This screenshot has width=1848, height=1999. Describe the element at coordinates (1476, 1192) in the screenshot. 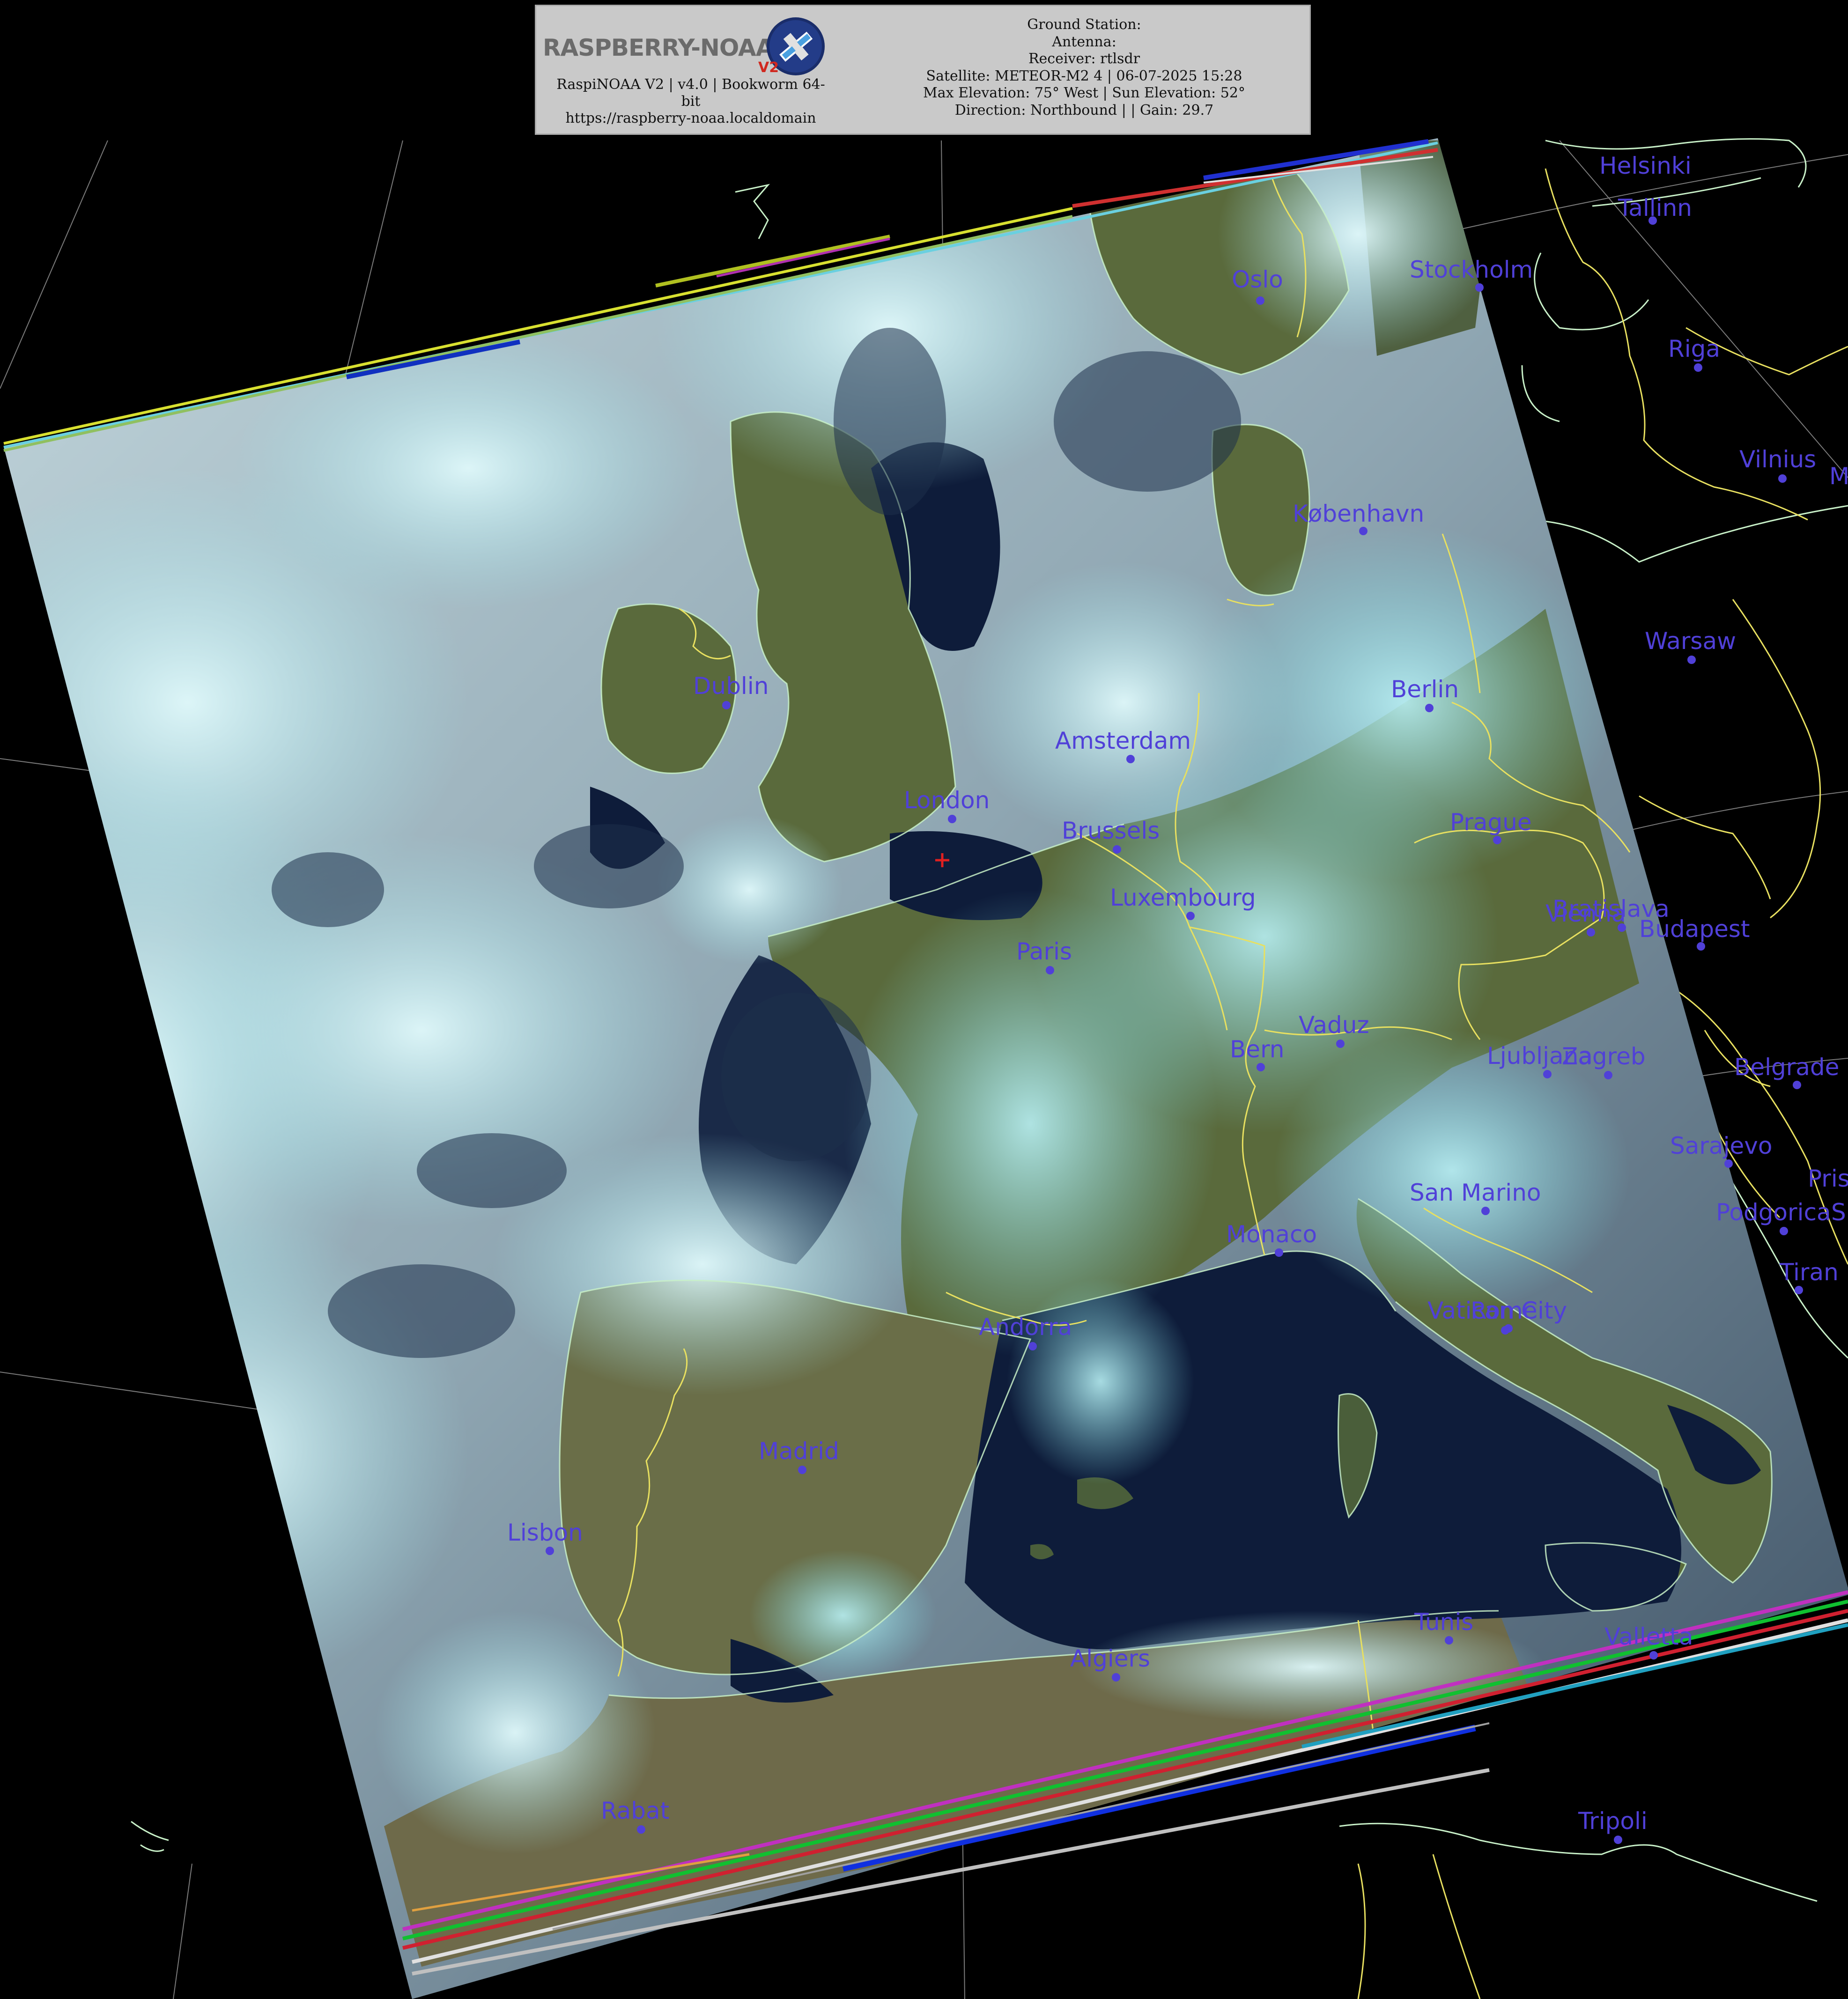

I see `city-label: San Marino` at that location.